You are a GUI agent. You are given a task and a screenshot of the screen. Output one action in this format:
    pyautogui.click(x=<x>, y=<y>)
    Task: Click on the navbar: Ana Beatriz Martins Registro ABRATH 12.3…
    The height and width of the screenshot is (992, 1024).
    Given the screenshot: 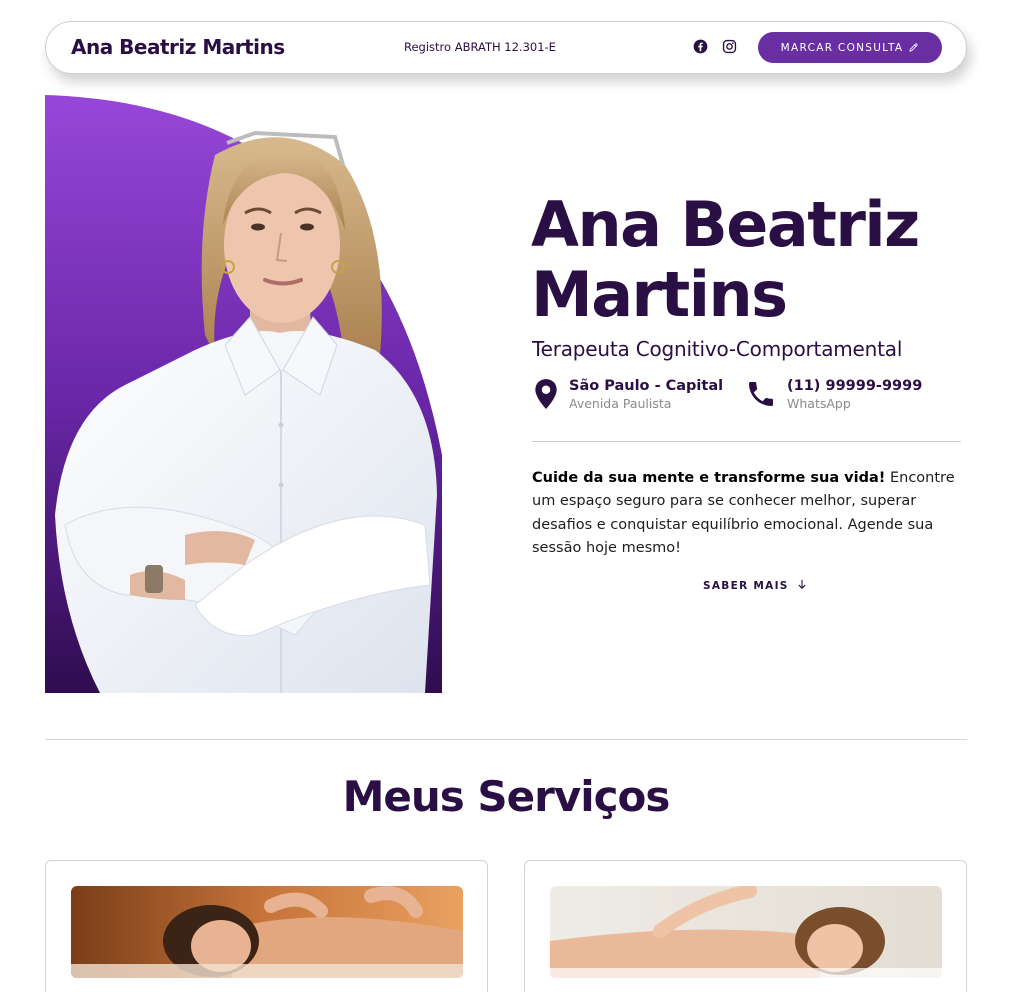 What is the action you would take?
    pyautogui.click(x=506, y=47)
    